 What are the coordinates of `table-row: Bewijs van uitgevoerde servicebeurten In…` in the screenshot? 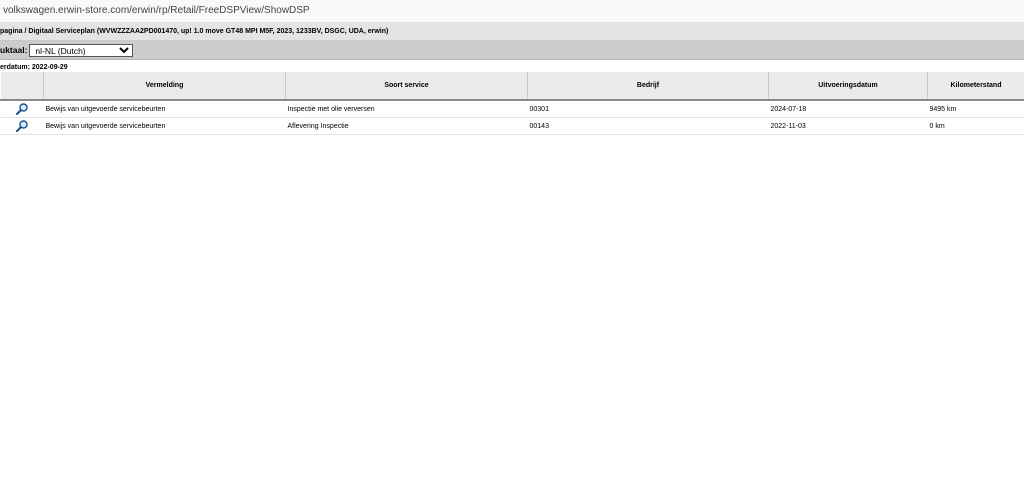 It's located at (512, 109).